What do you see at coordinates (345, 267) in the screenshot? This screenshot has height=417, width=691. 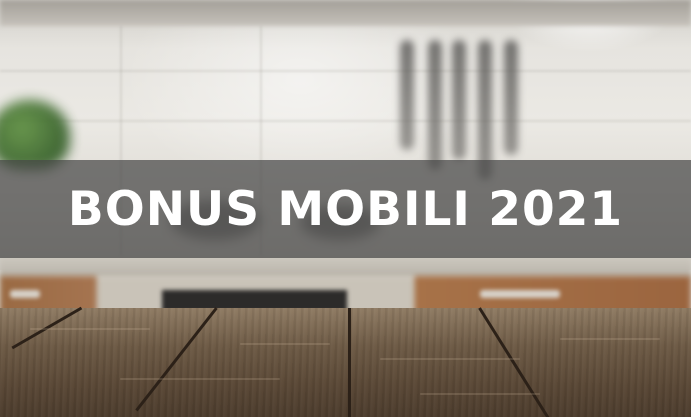 I see `countertop` at bounding box center [345, 267].